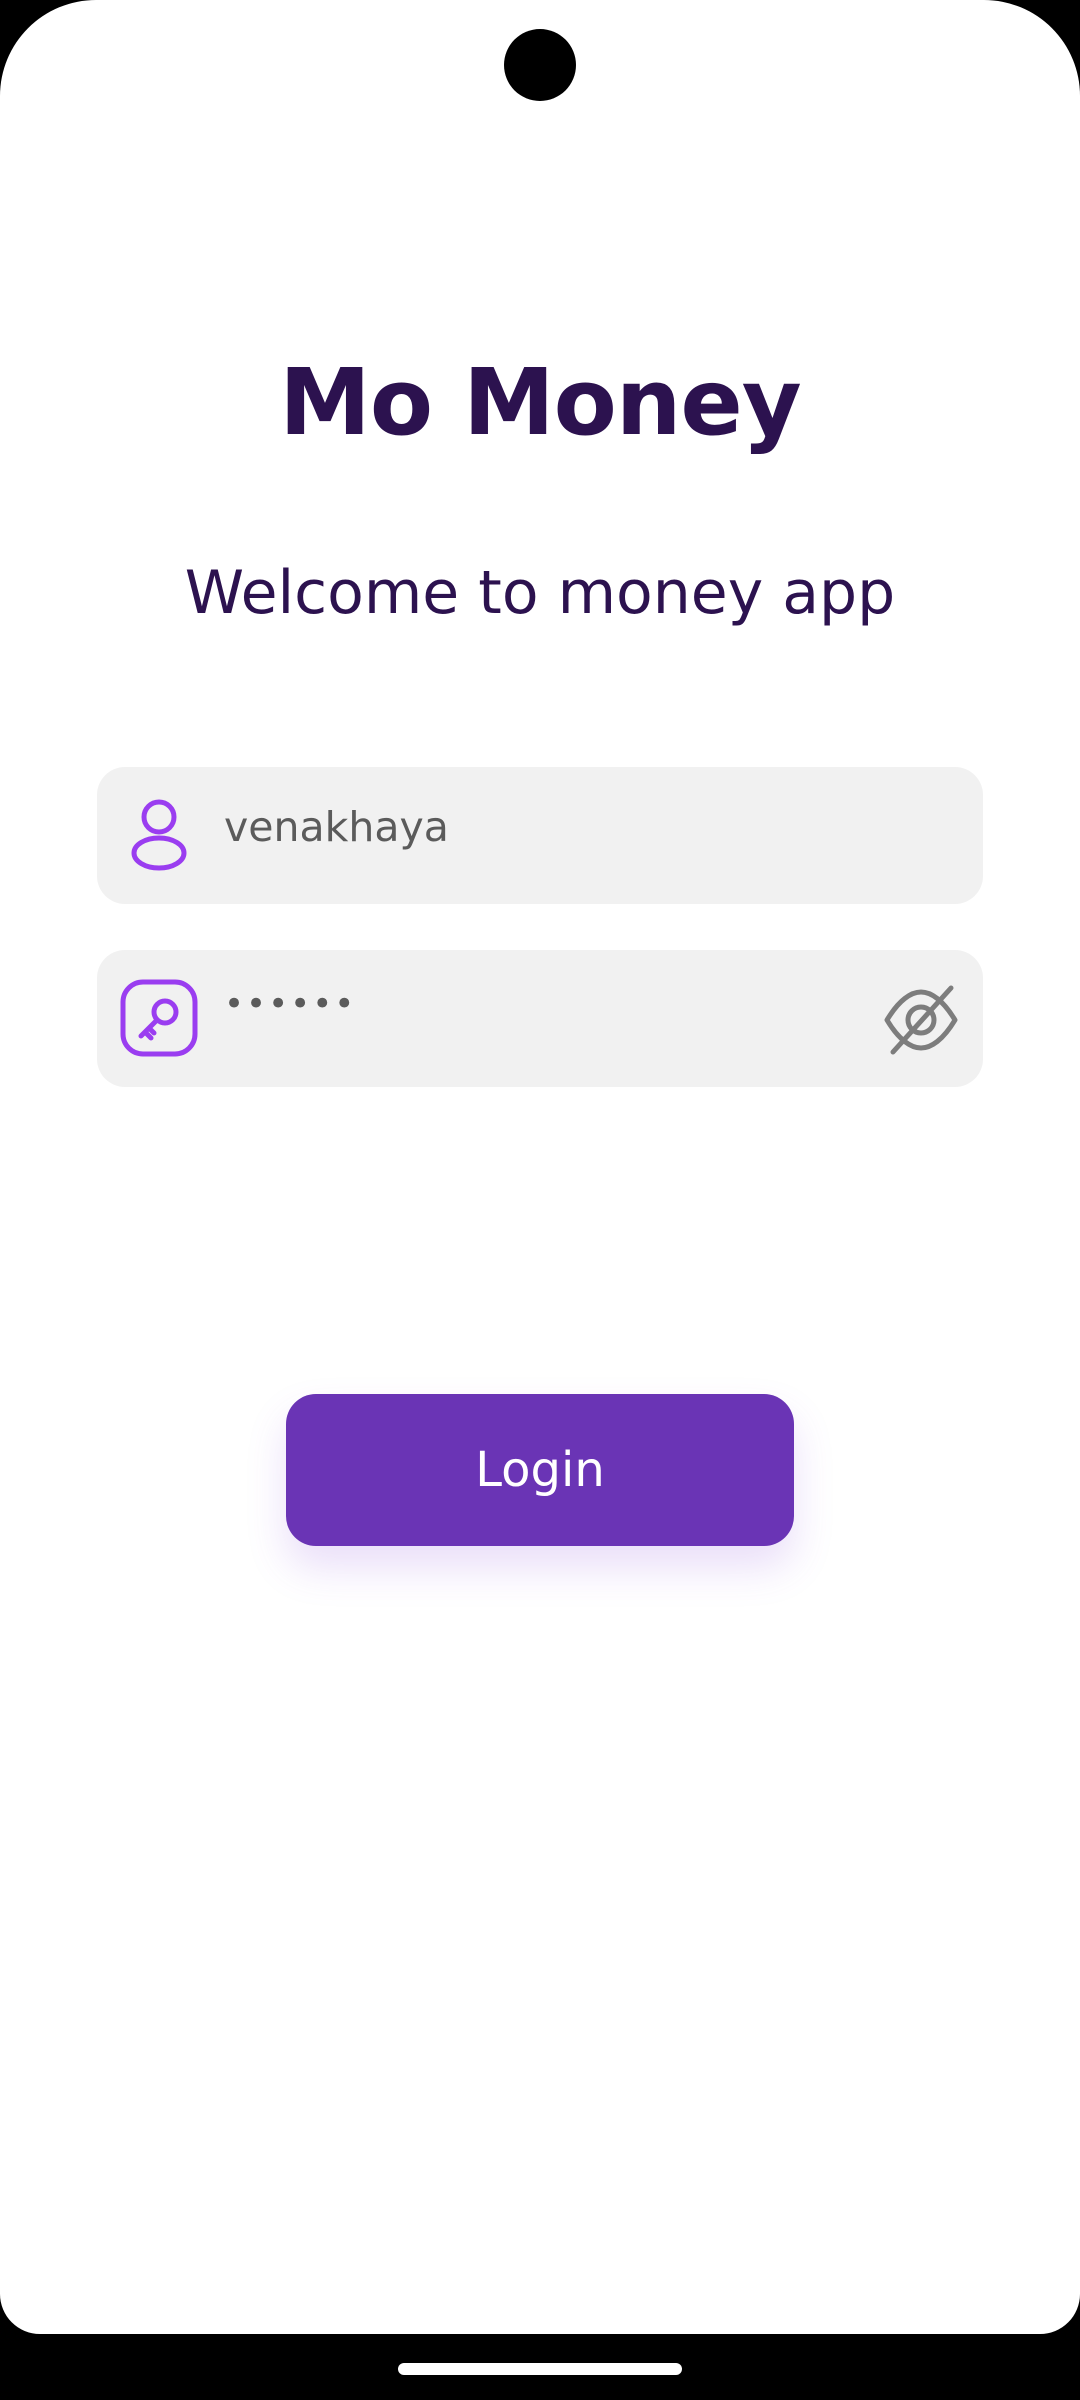  What do you see at coordinates (540, 593) in the screenshot?
I see `welcome-subtitle: Welcome to money app` at bounding box center [540, 593].